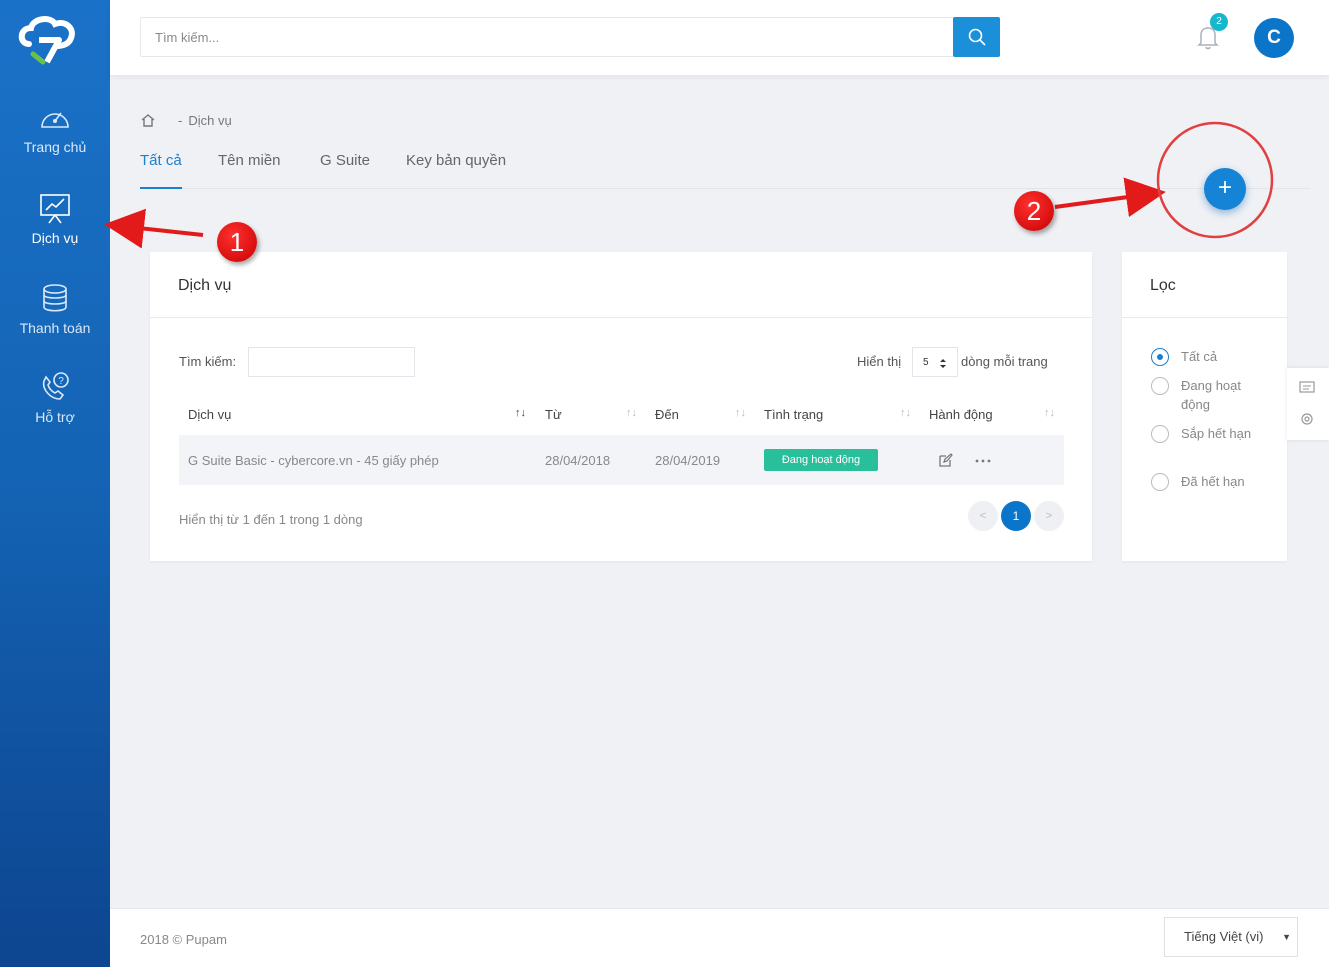 The image size is (1329, 967). Describe the element at coordinates (961, 414) in the screenshot. I see `col-header-actions: Hành động` at that location.